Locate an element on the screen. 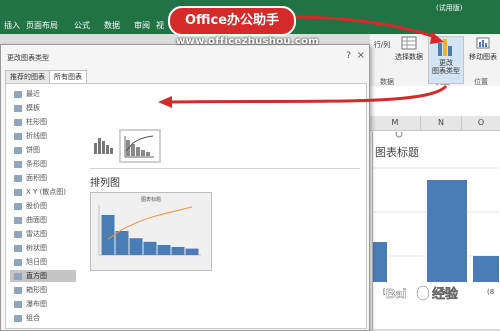 Image resolution: width=500 pixels, height=331 pixels. chart-type-item: 条形图 is located at coordinates (43, 164).